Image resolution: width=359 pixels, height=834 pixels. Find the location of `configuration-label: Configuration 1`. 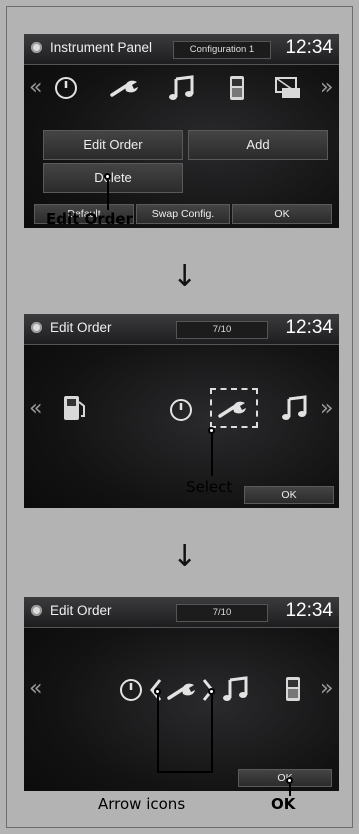

configuration-label: Configuration 1 is located at coordinates (222, 50).